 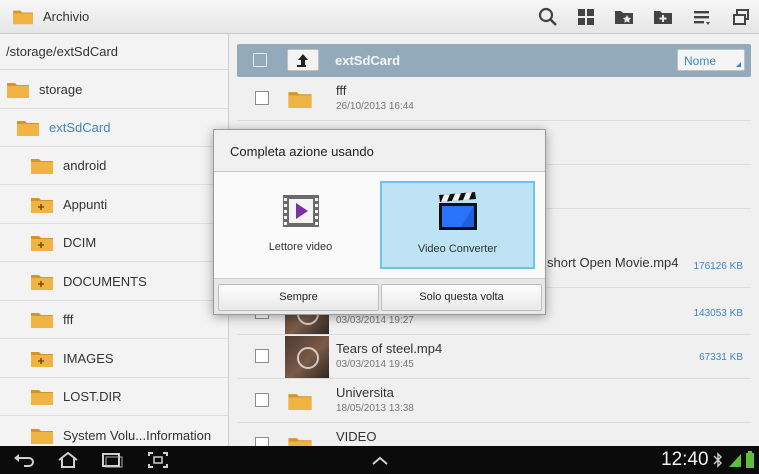 I want to click on screenshot-icon, so click(x=158, y=460).